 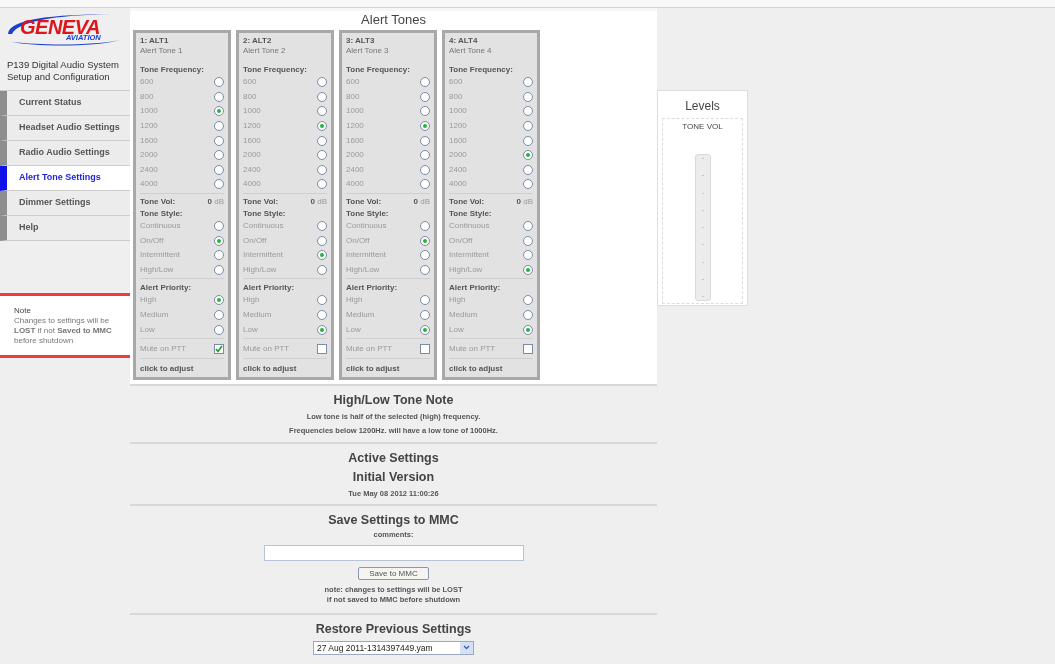 What do you see at coordinates (255, 240) in the screenshot?
I see `option-label: On/Off` at bounding box center [255, 240].